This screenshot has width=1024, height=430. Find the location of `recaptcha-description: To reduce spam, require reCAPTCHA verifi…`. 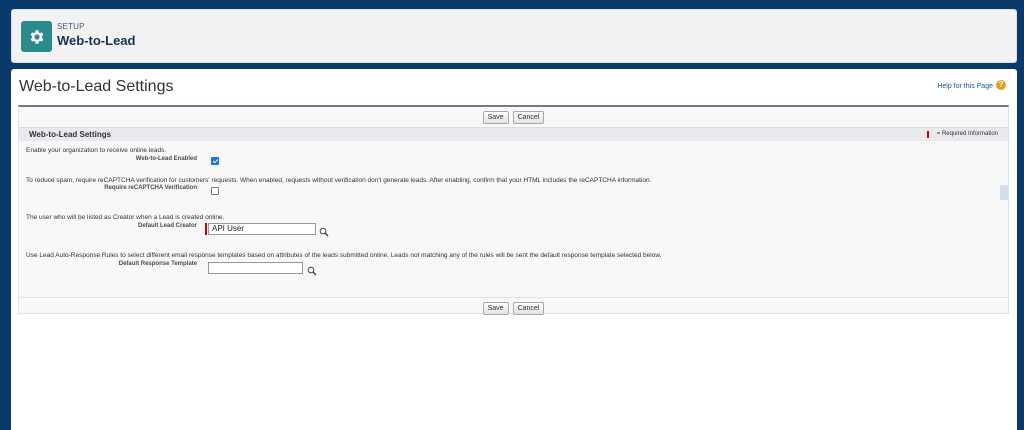

recaptcha-description: To reduce spam, require reCAPTCHA verifi… is located at coordinates (339, 180).